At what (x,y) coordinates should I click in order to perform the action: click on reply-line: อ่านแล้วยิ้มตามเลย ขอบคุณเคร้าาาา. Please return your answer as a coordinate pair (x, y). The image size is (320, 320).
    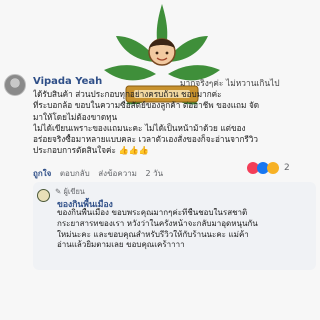
    Looking at the image, I should click on (121, 245).